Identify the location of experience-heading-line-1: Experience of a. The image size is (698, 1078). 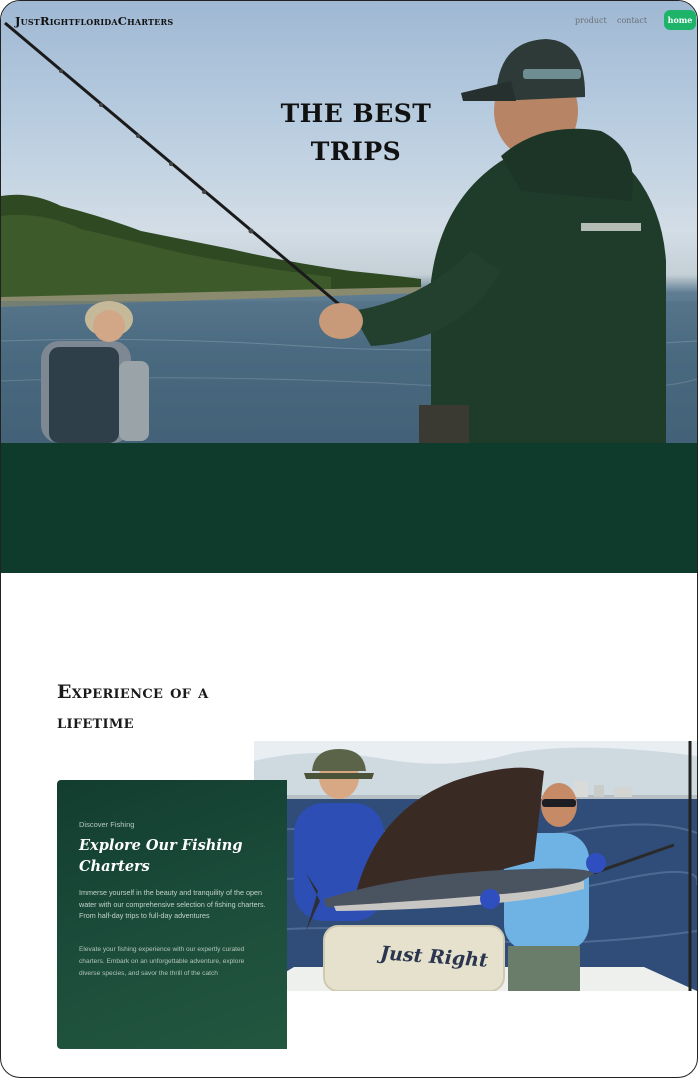
(133, 692).